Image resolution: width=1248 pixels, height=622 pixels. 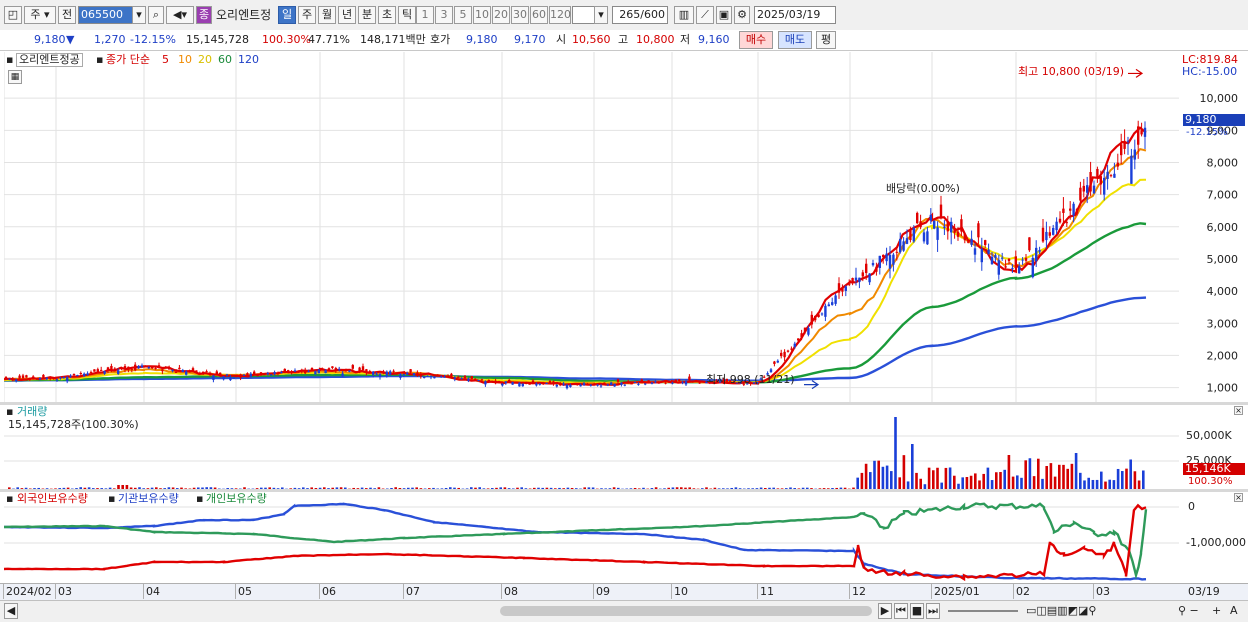 I want to click on interval-button-3: 3, so click(x=444, y=15).